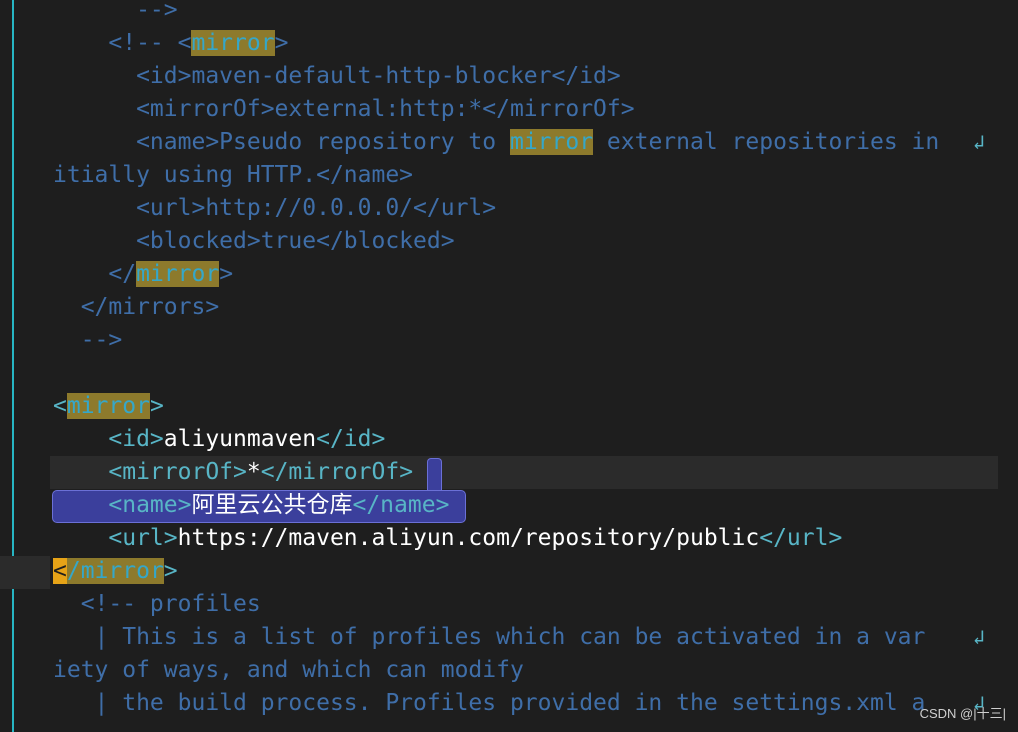 This screenshot has height=732, width=1018. What do you see at coordinates (108, 439) in the screenshot?
I see `code-token: <id>` at bounding box center [108, 439].